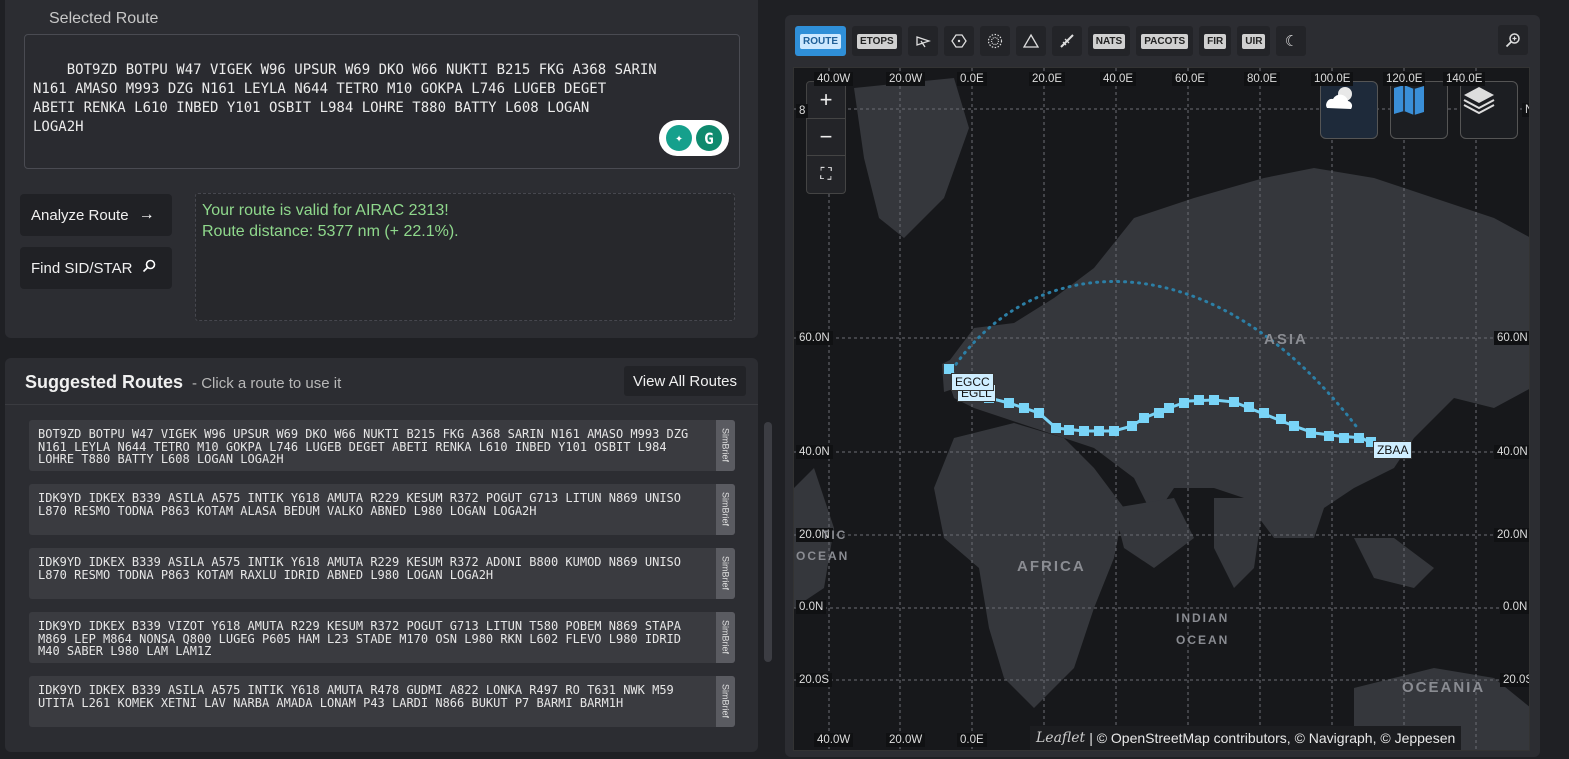 This screenshot has height=759, width=1569. Describe the element at coordinates (330, 231) in the screenshot. I see `route-distance: Route distance: 5377 nm (+ 22.1%).` at that location.